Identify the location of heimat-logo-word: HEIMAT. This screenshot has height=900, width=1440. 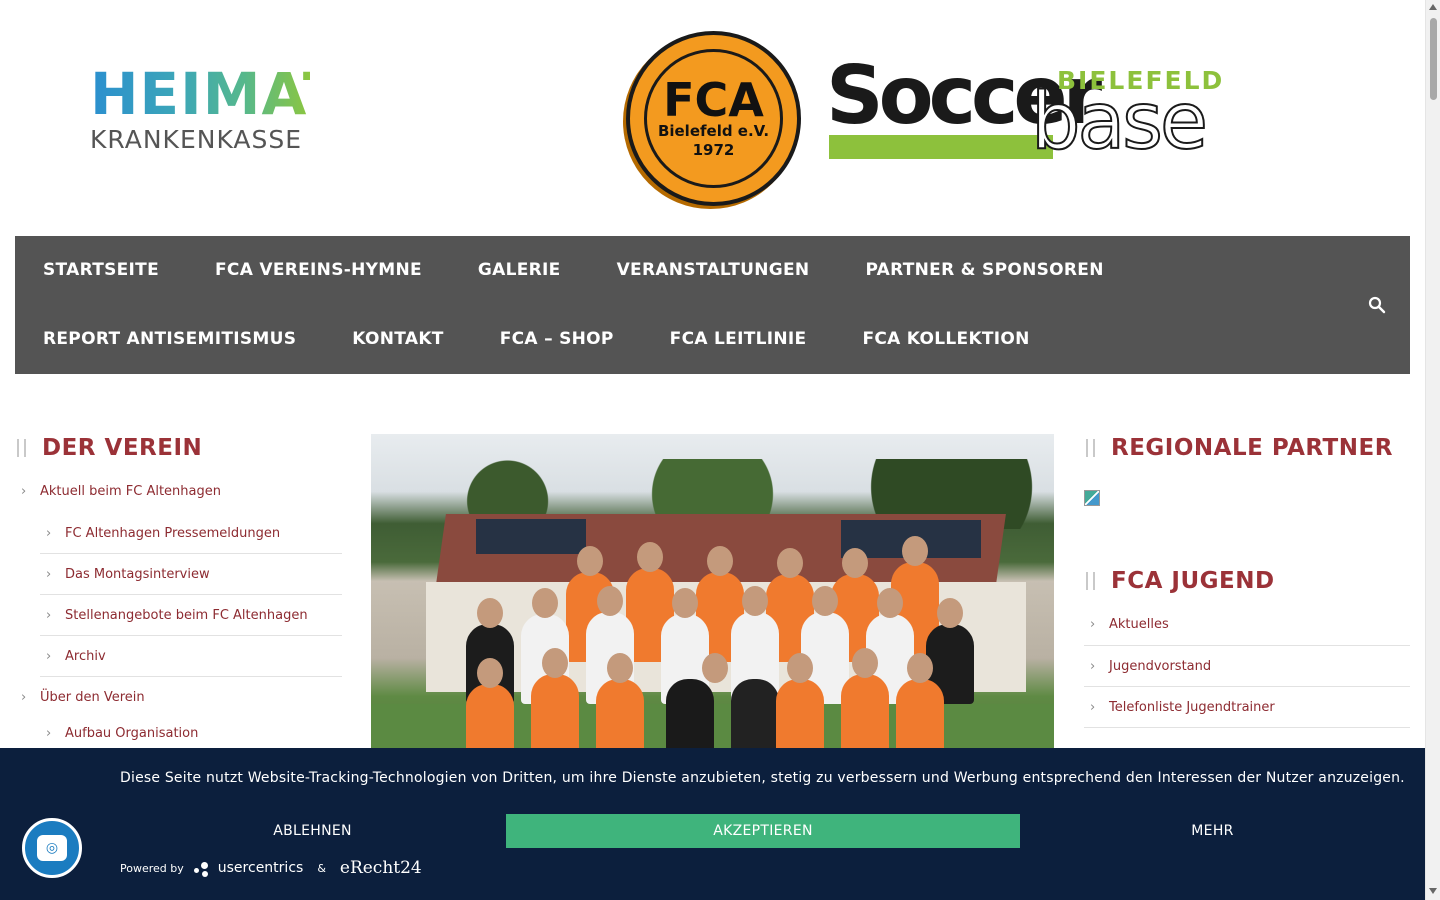
(217, 94).